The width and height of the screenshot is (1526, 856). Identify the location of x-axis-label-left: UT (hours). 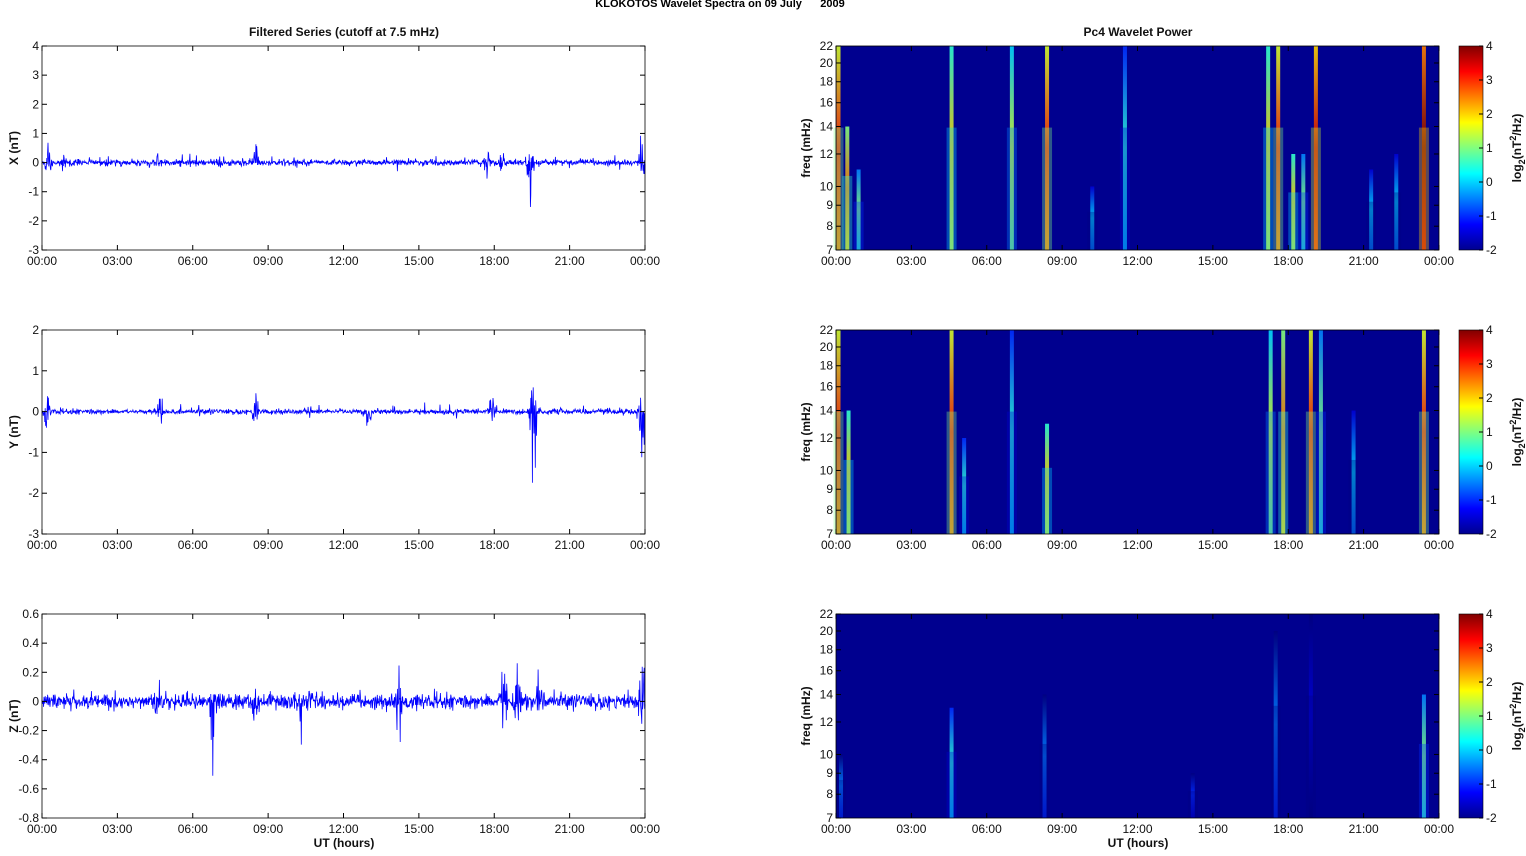
(344, 843).